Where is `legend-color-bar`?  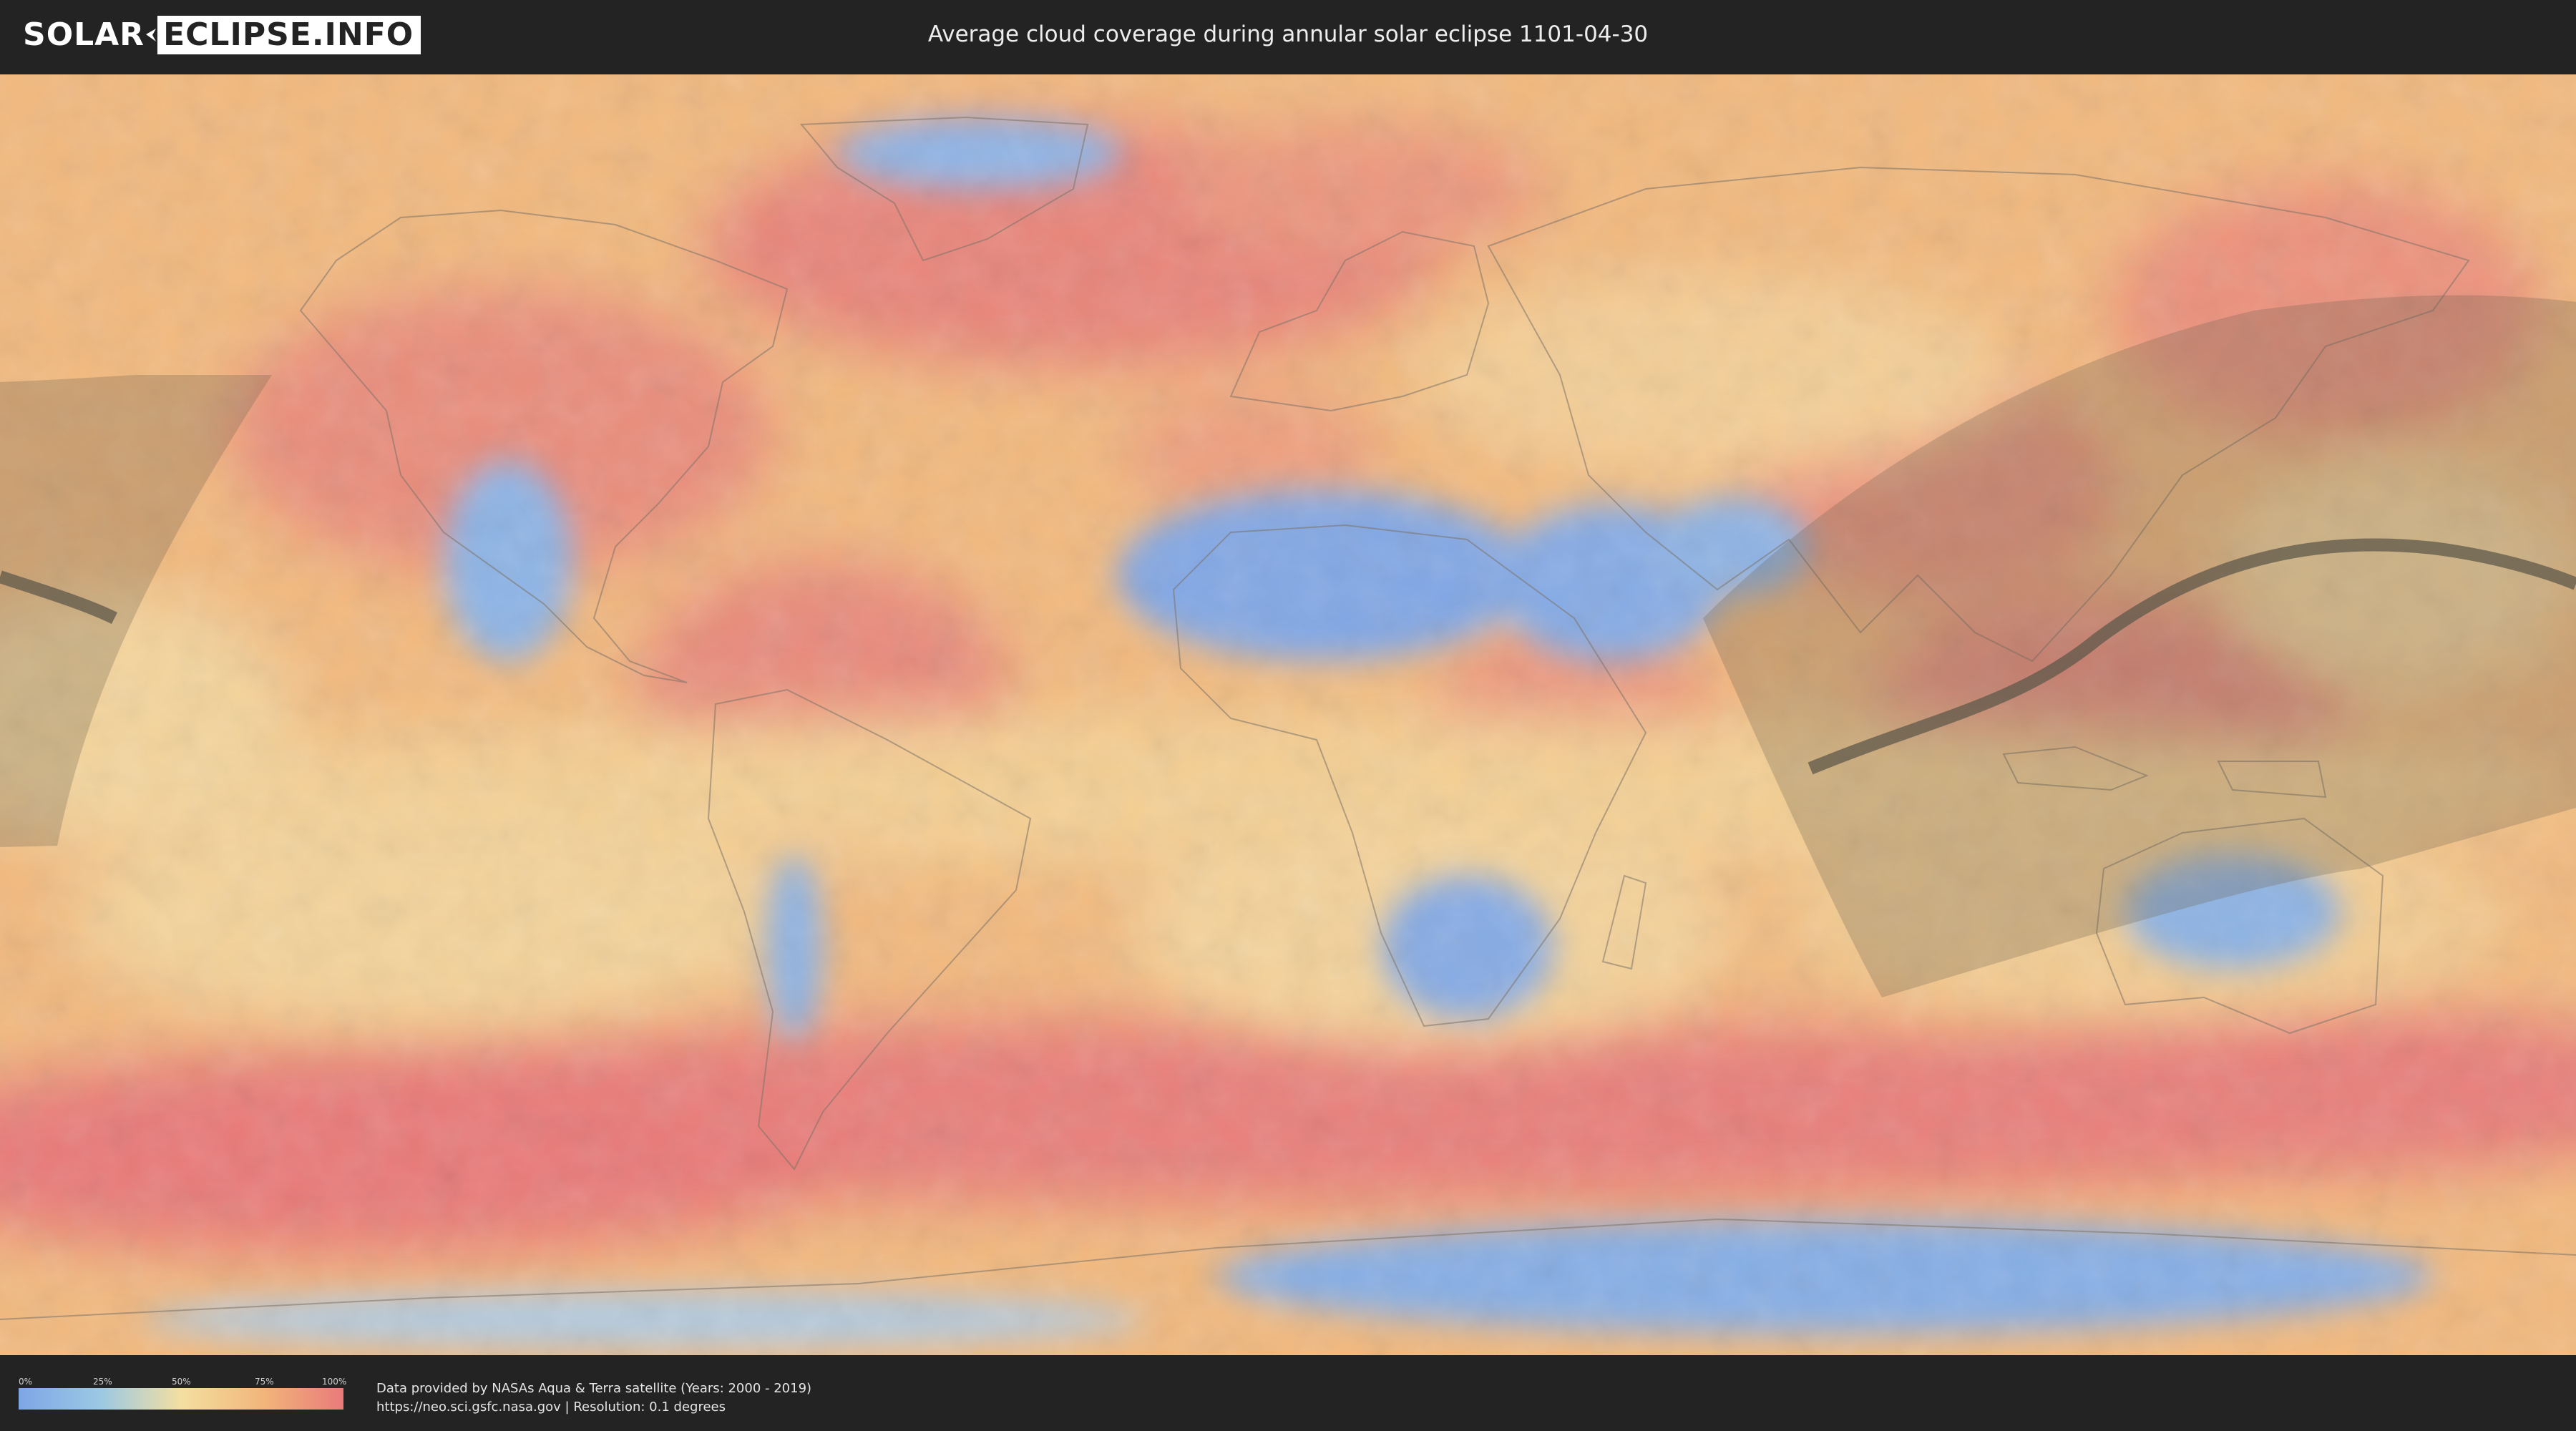
legend-color-bar is located at coordinates (181, 1399).